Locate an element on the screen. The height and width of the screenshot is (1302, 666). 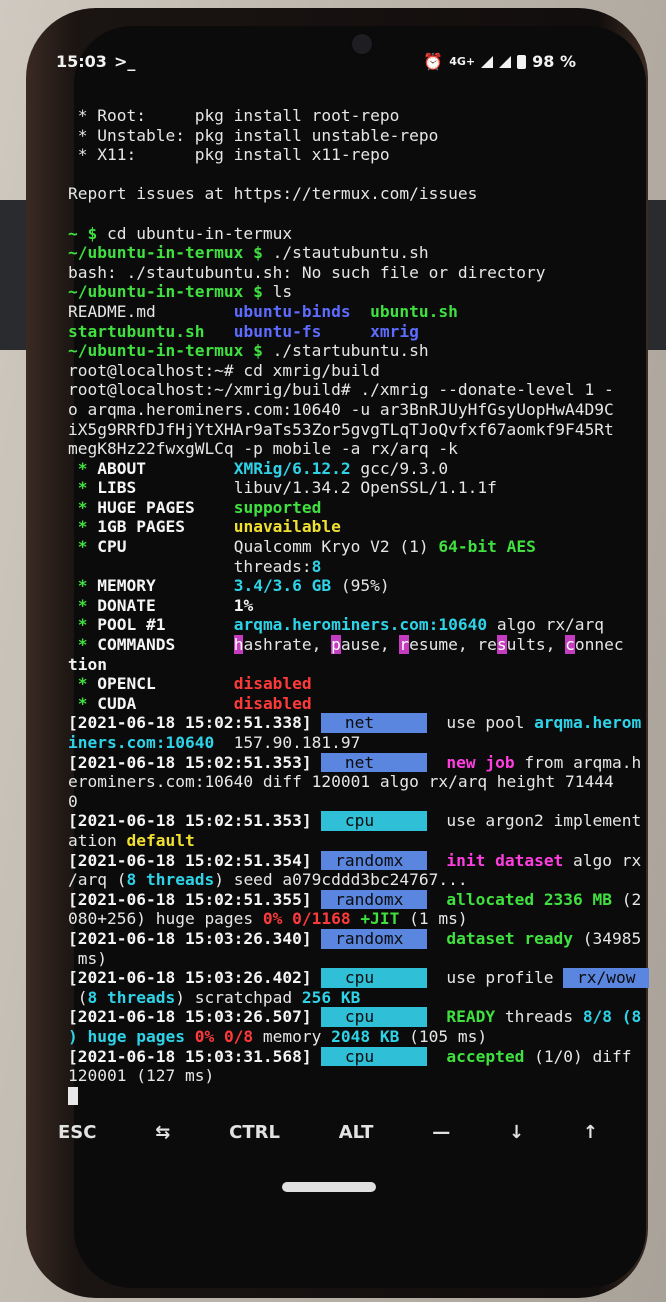
terminal-line: ation default is located at coordinates (346, 841).